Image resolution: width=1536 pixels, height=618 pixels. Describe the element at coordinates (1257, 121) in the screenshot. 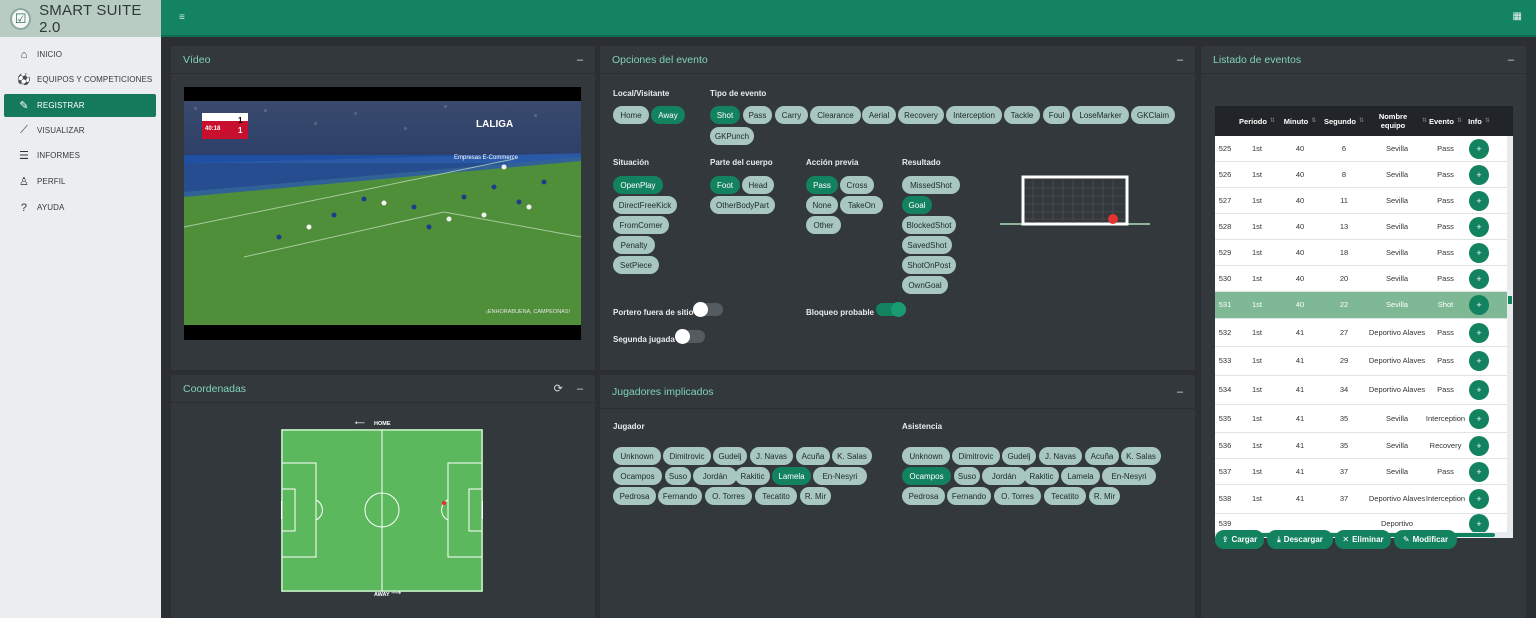

I see `column-header: Periodo ⇅` at that location.